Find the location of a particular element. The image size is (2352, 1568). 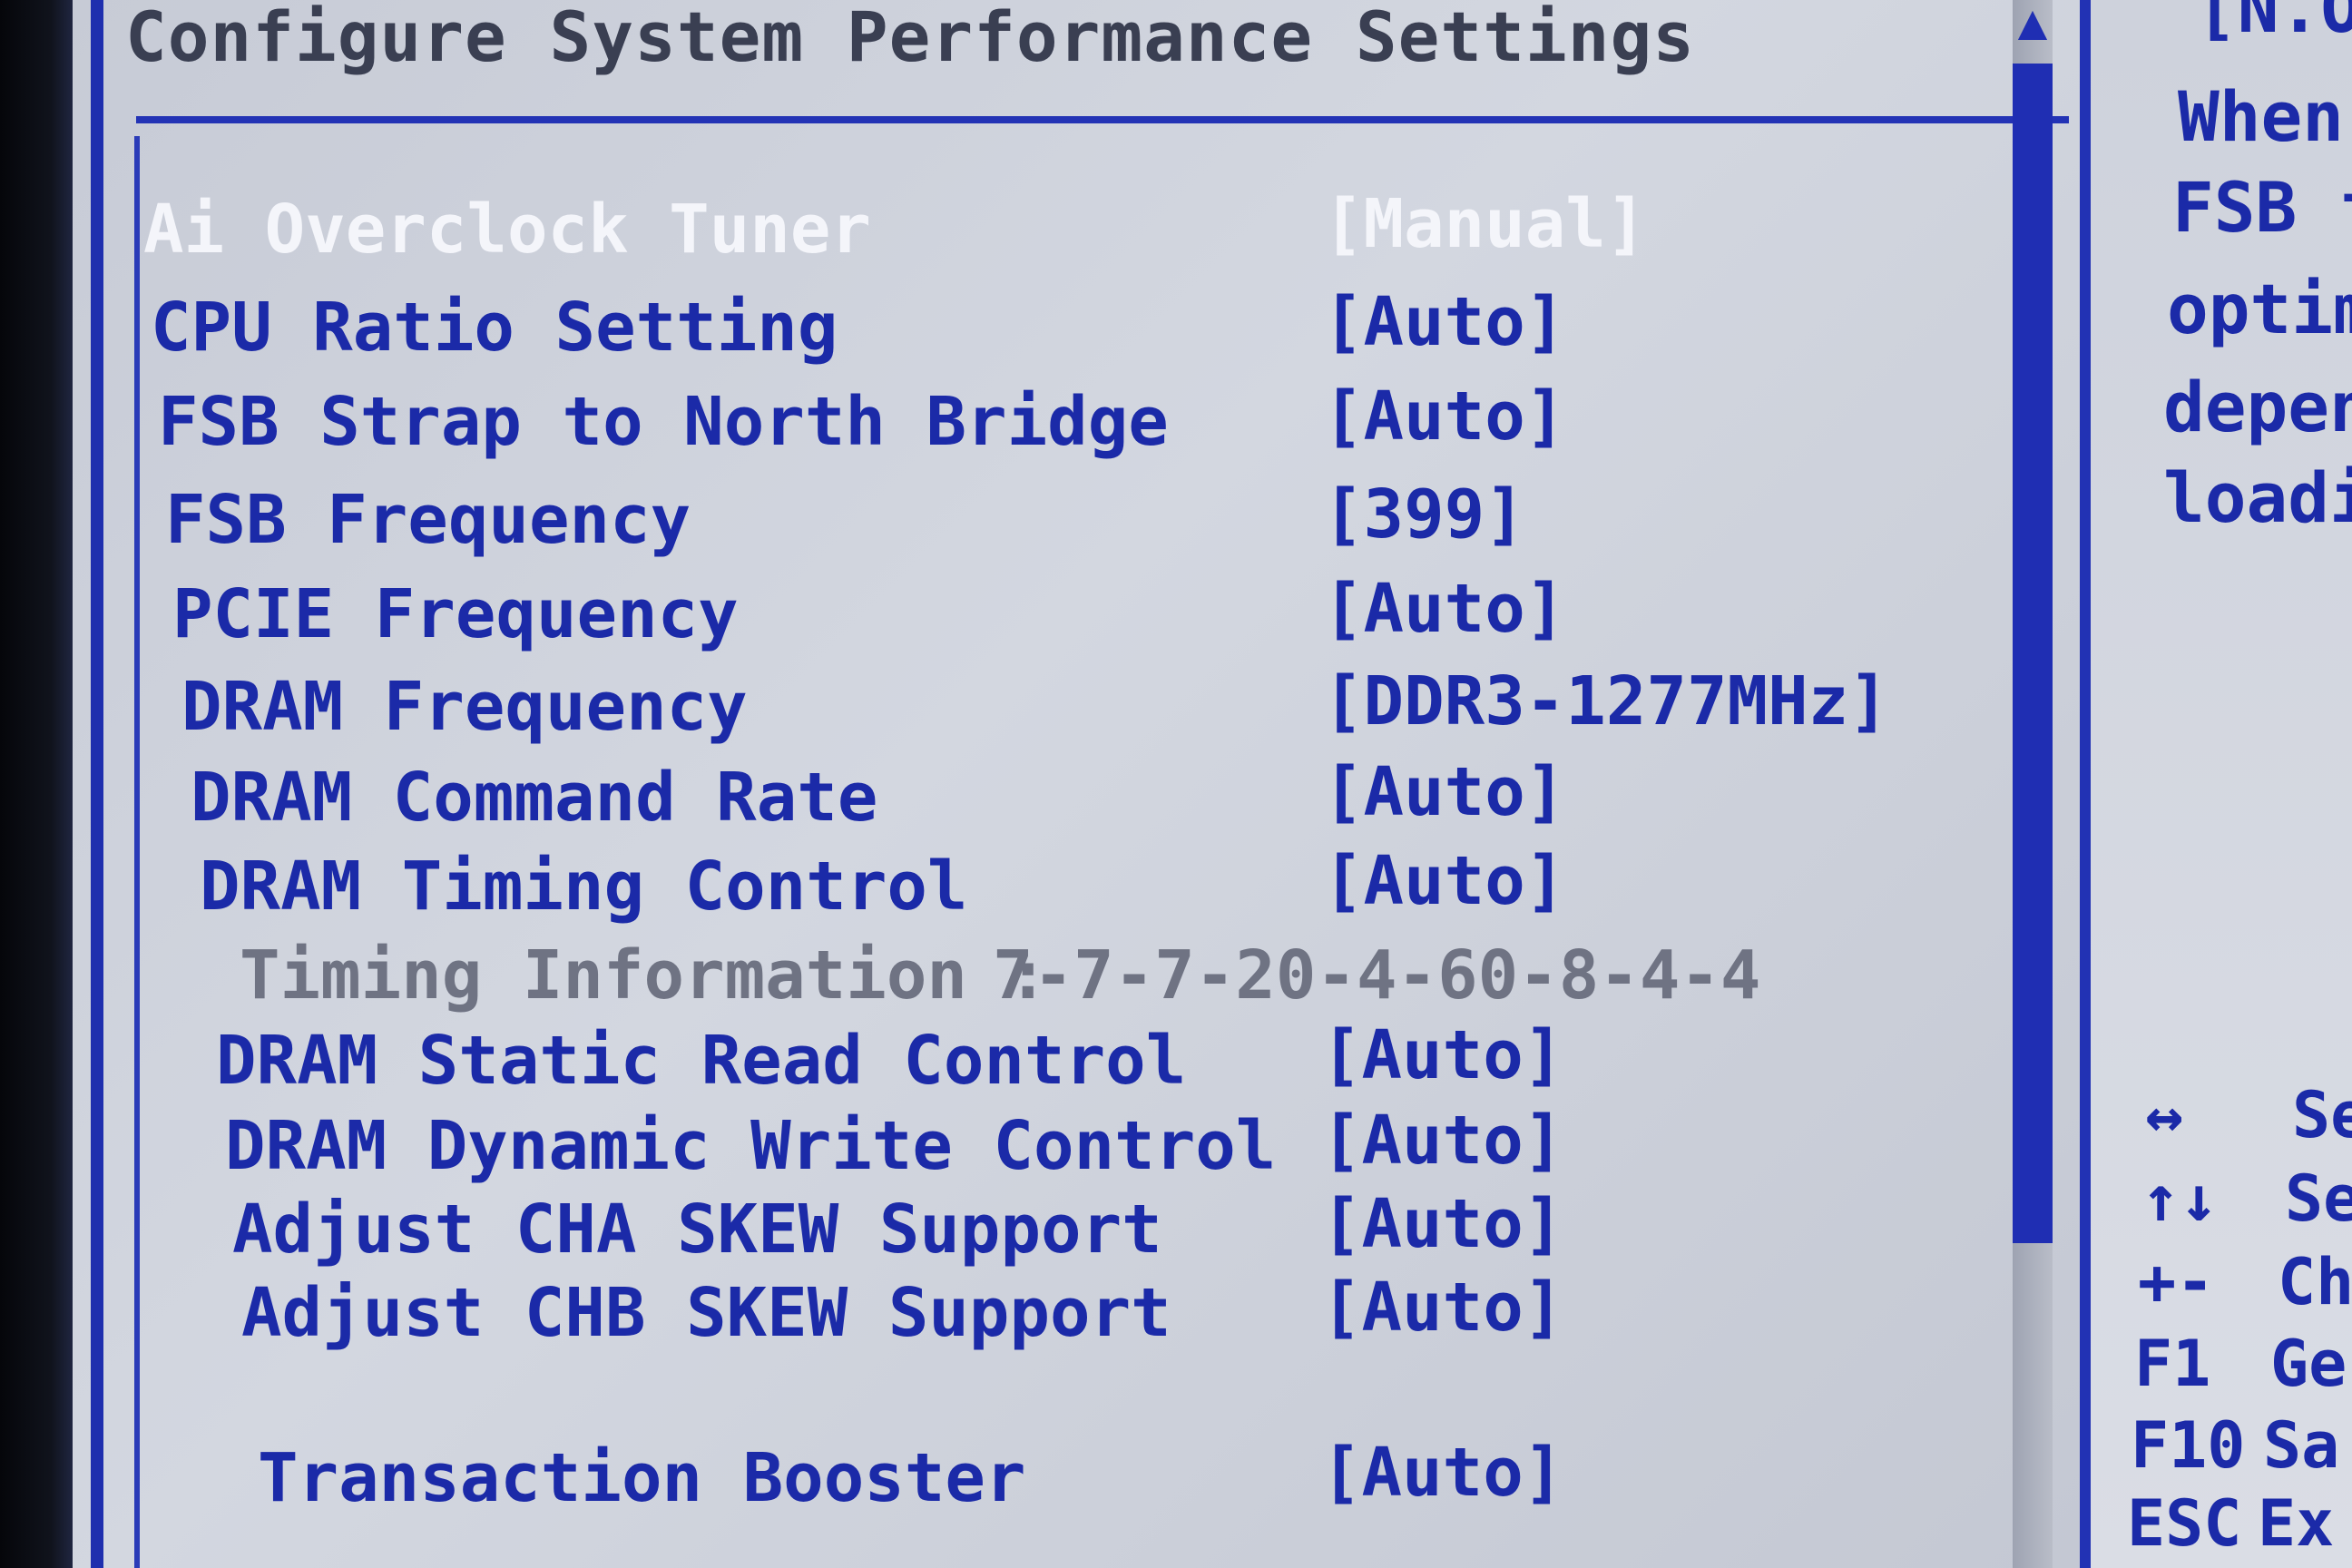

setting-label: FSB Strap to North Bridge is located at coordinates (663, 422).